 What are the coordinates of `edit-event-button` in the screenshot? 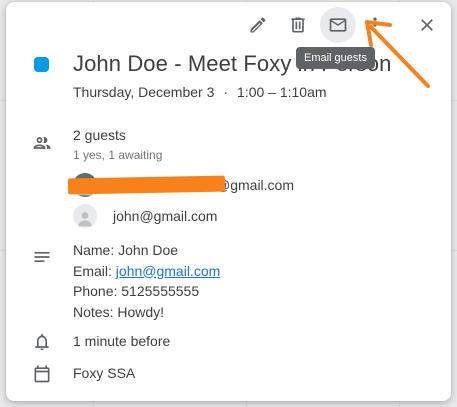 It's located at (258, 25).